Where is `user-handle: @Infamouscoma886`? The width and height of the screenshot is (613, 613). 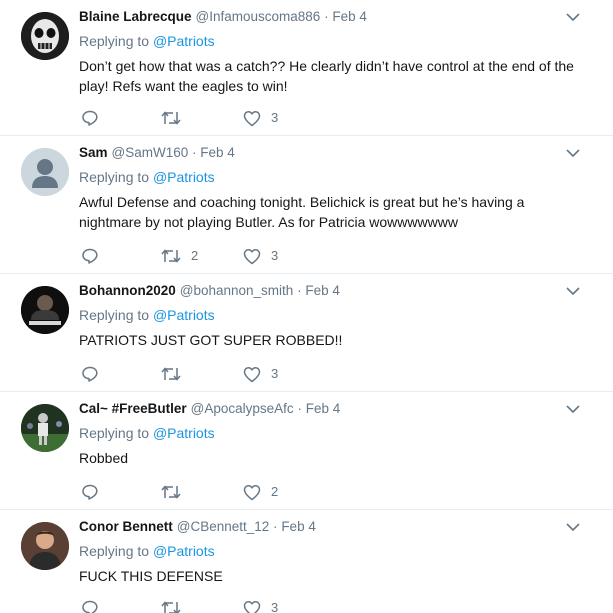 user-handle: @Infamouscoma886 is located at coordinates (258, 16).